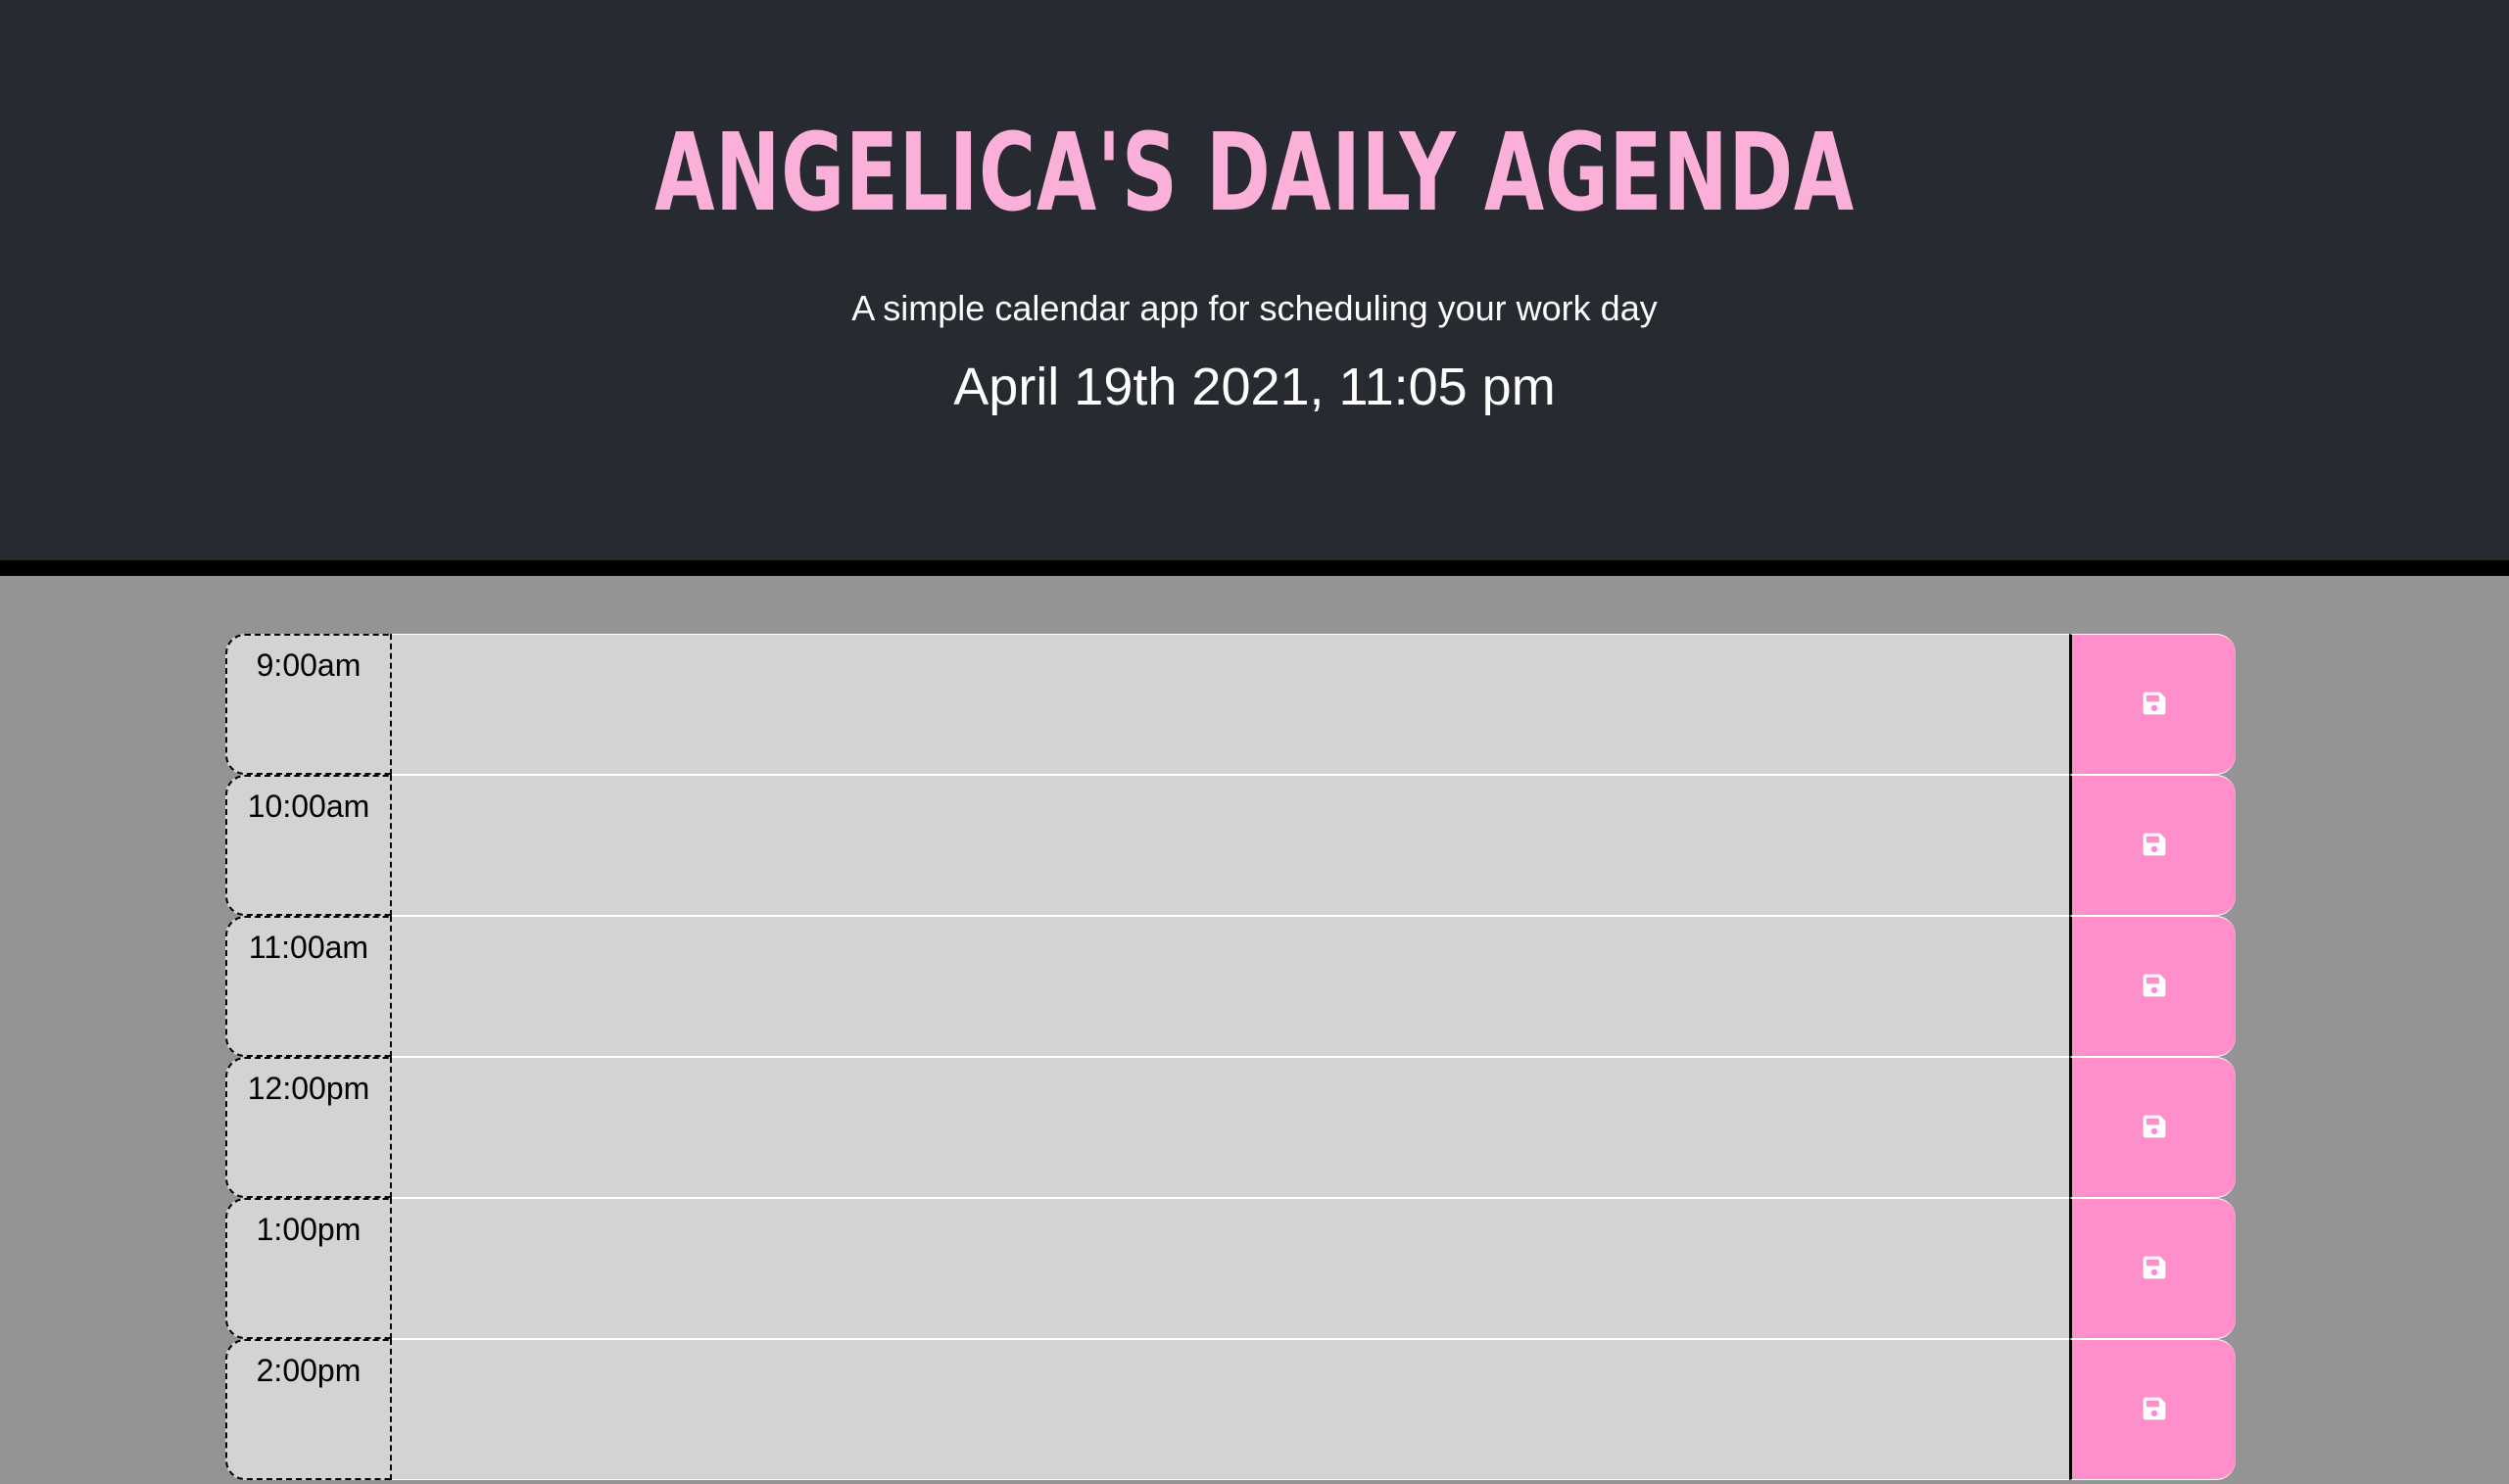 The image size is (2509, 1484). Describe the element at coordinates (1254, 172) in the screenshot. I see `page-title: Angelica's Daily Agenda` at that location.